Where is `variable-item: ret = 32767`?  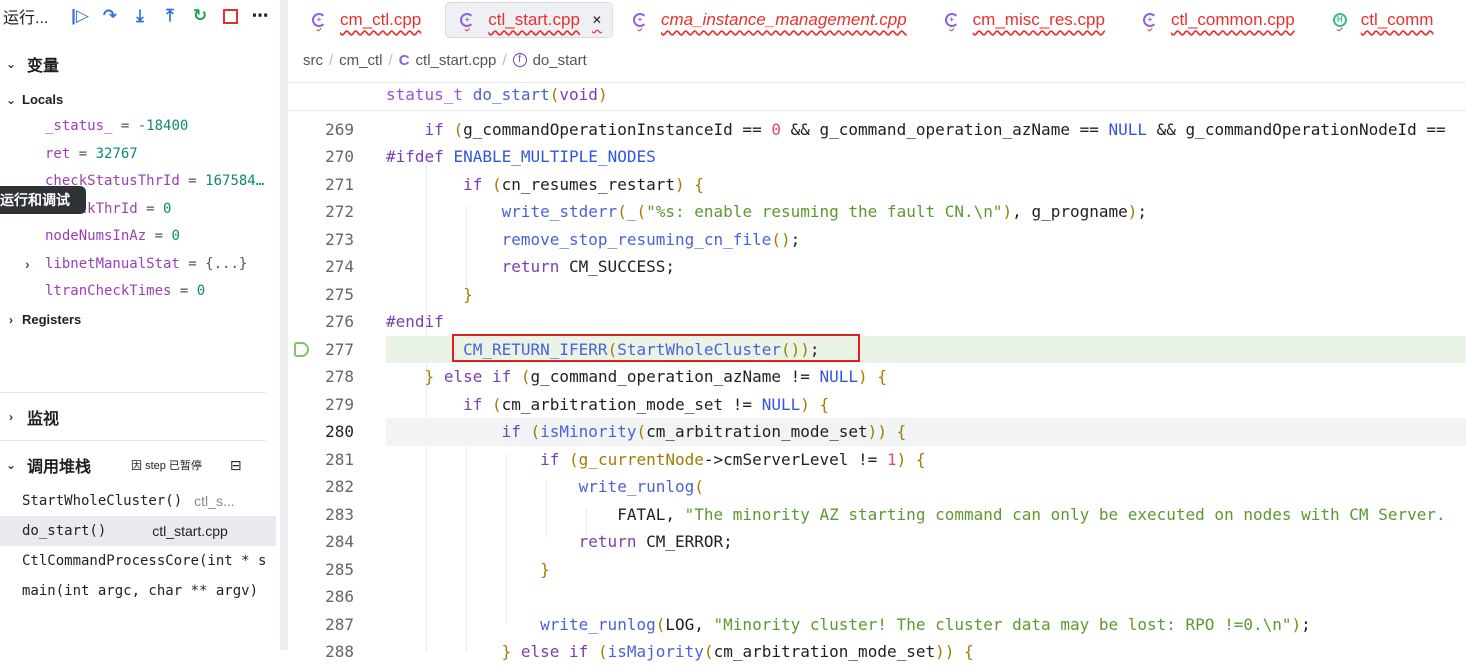
variable-item: ret = 32767 is located at coordinates (91, 154).